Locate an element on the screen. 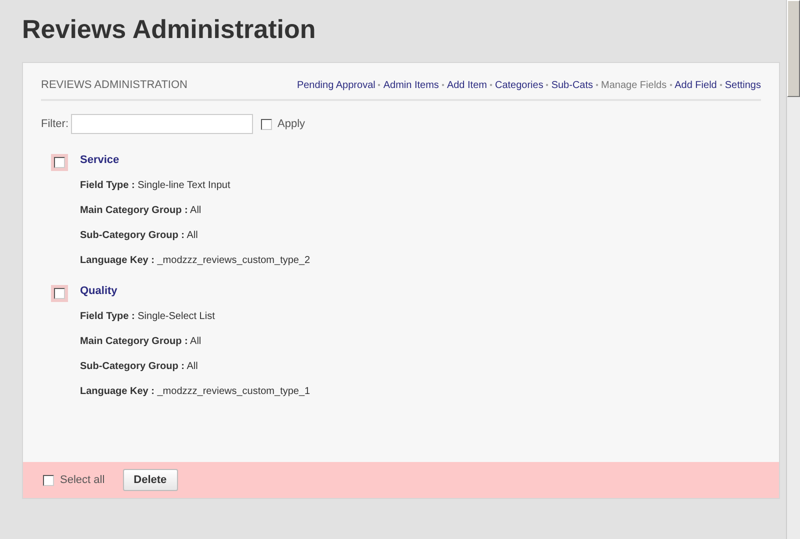 Image resolution: width=800 pixels, height=539 pixels. scroll-thumb is located at coordinates (793, 48).